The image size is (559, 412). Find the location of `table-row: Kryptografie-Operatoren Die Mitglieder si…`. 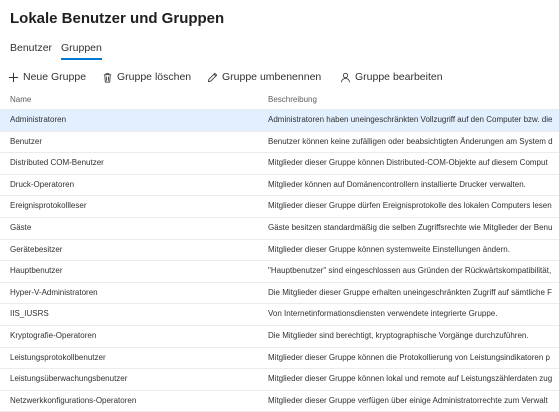

table-row: Kryptografie-Operatoren Die Mitglieder si… is located at coordinates (279, 337).